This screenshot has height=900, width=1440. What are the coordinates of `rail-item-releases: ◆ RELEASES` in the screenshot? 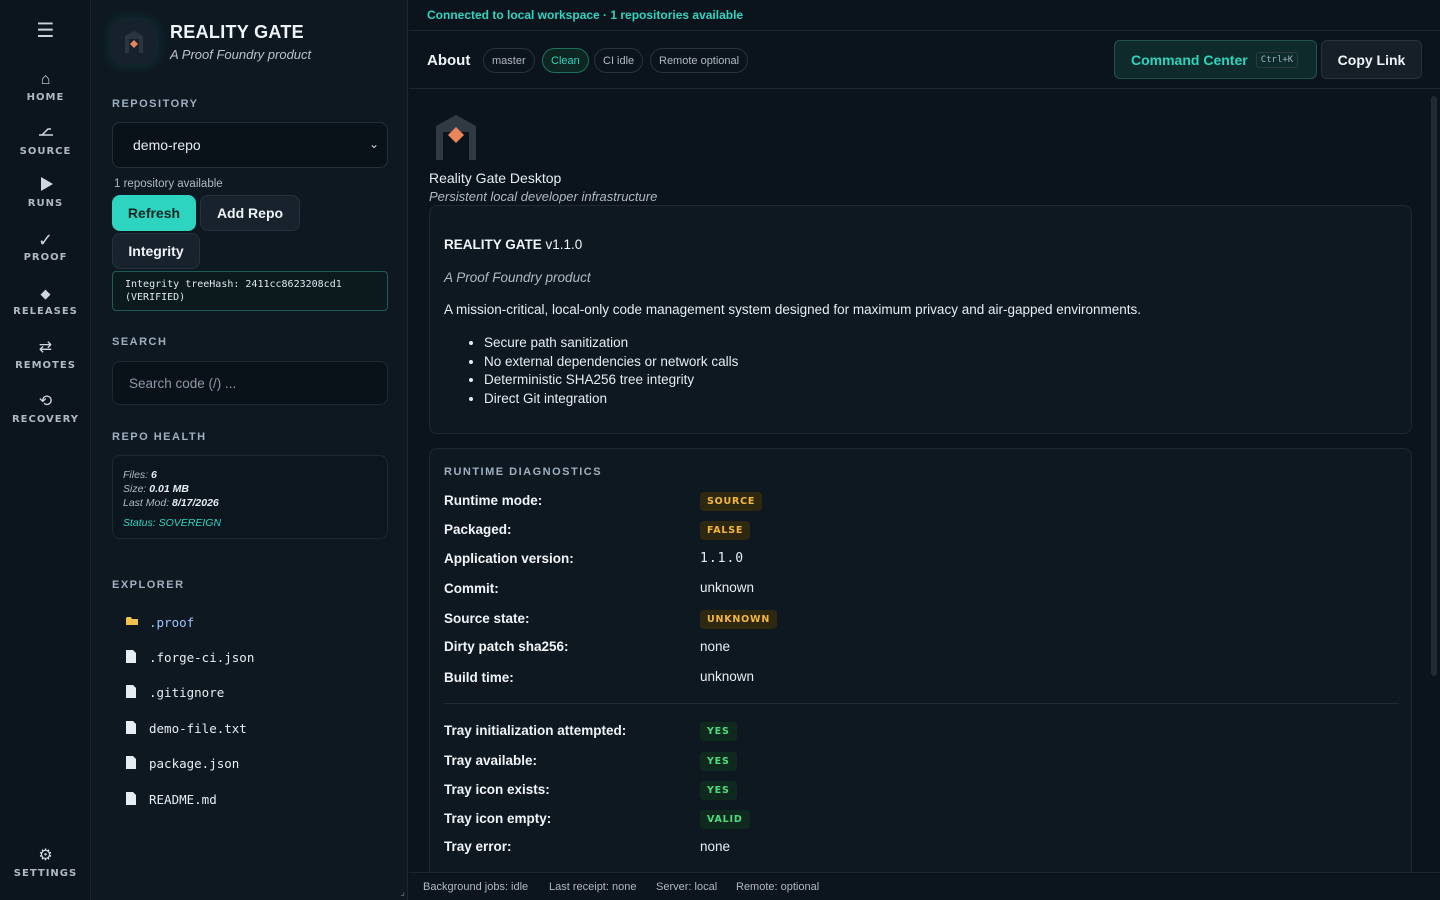 It's located at (45, 300).